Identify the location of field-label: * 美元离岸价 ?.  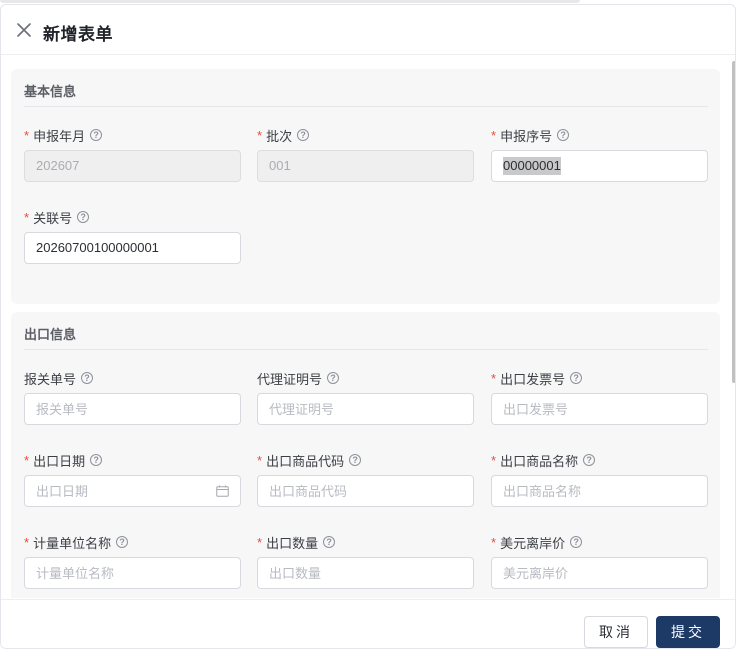
(537, 542).